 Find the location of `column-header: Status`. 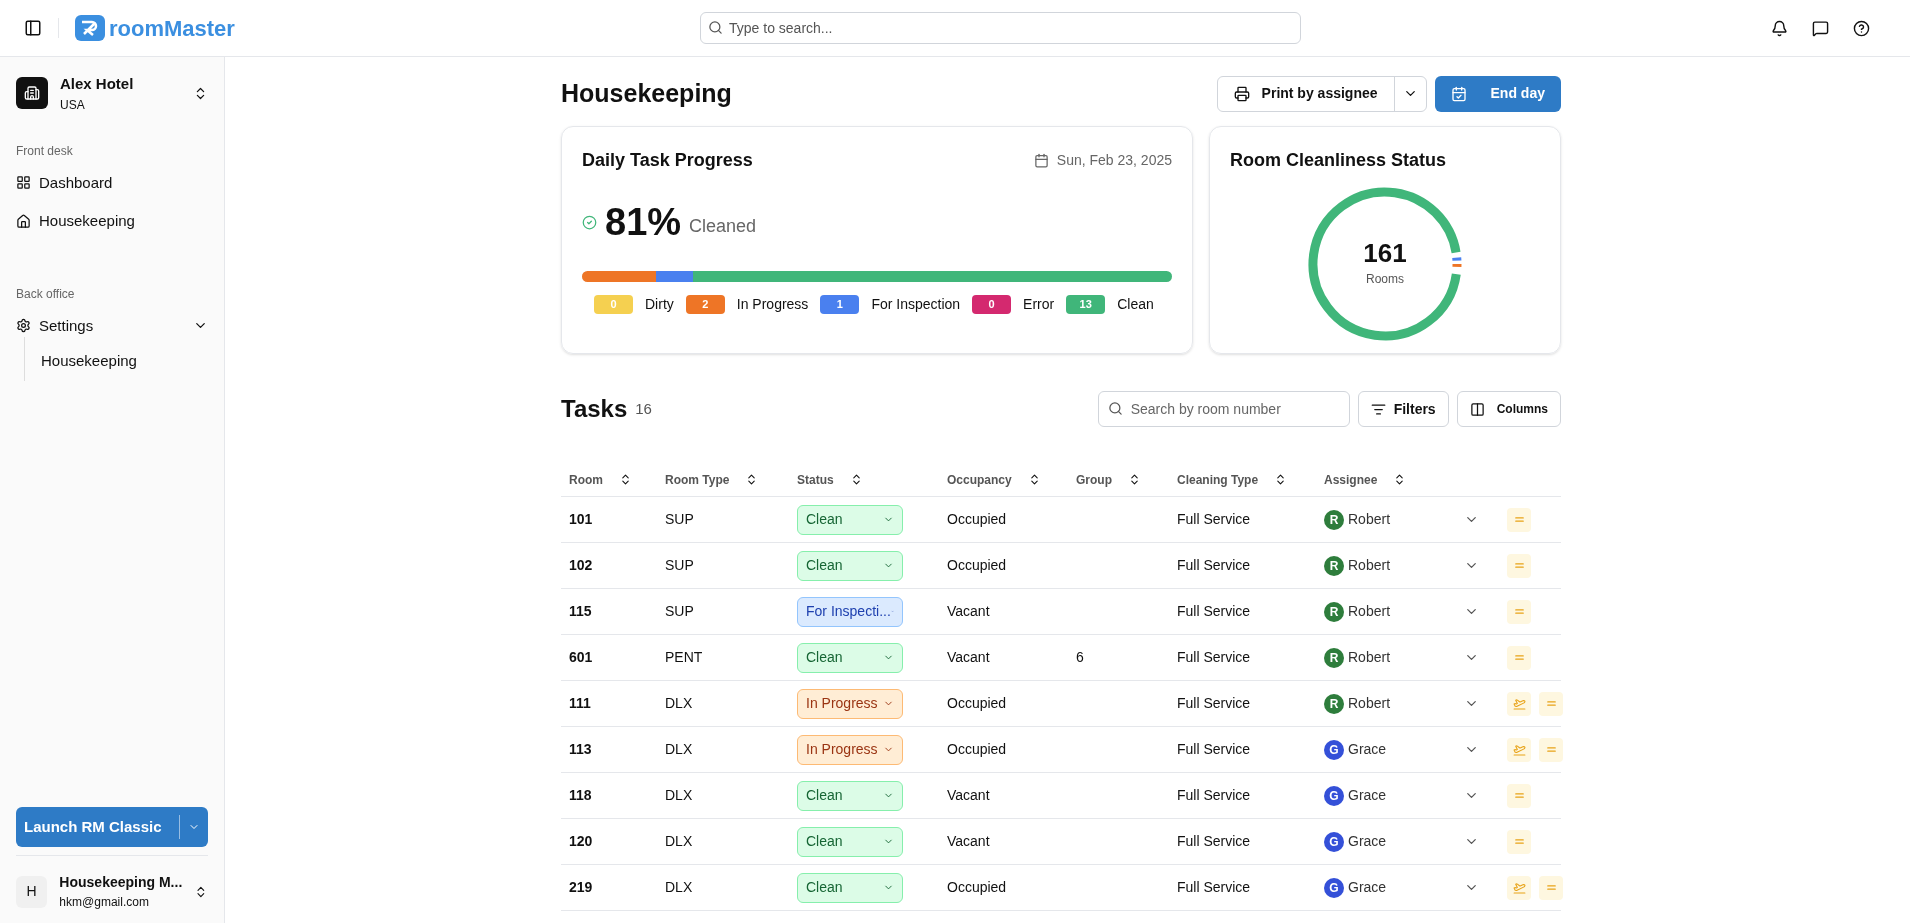

column-header: Status is located at coordinates (815, 479).